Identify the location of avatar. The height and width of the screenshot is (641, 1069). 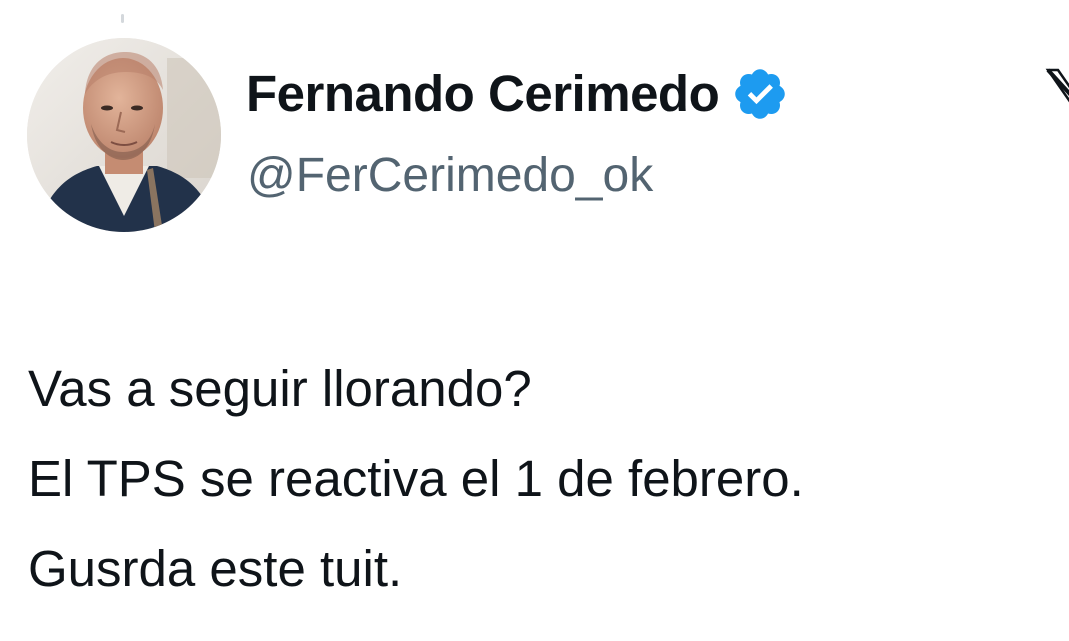
(124, 135).